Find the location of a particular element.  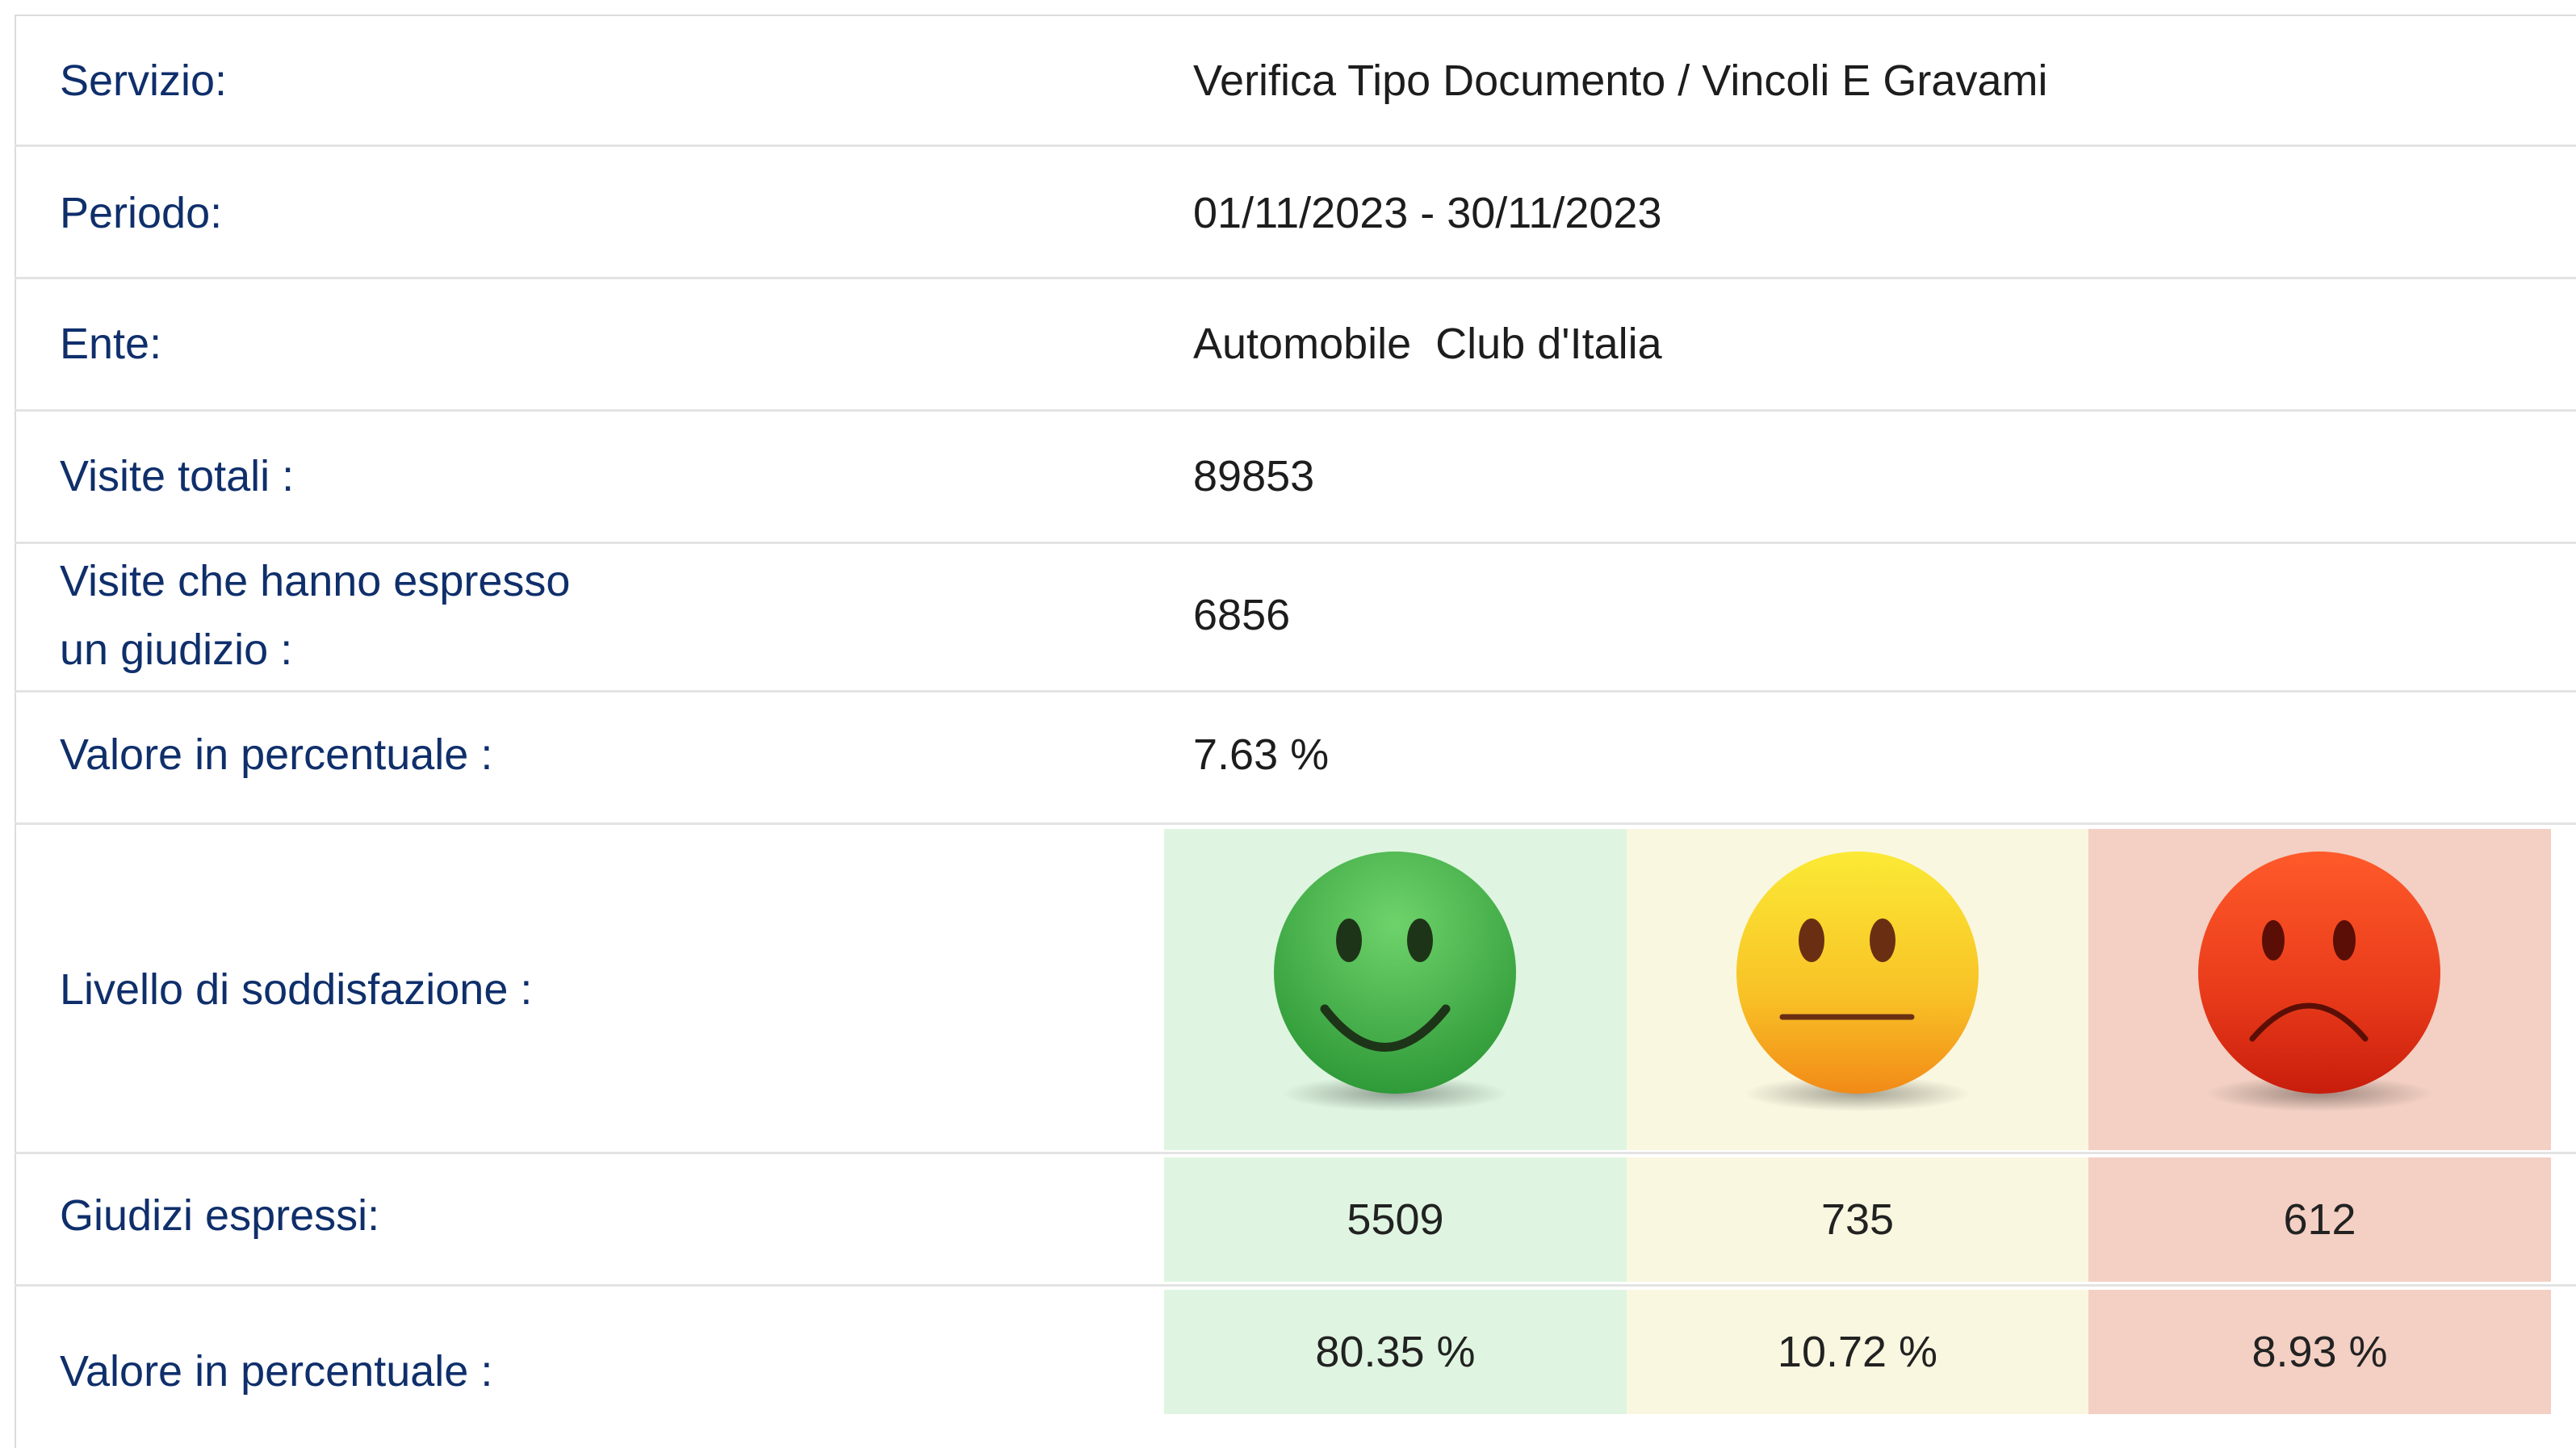

row-visite-totali: Visite totali : 89853 is located at coordinates (1295, 478).